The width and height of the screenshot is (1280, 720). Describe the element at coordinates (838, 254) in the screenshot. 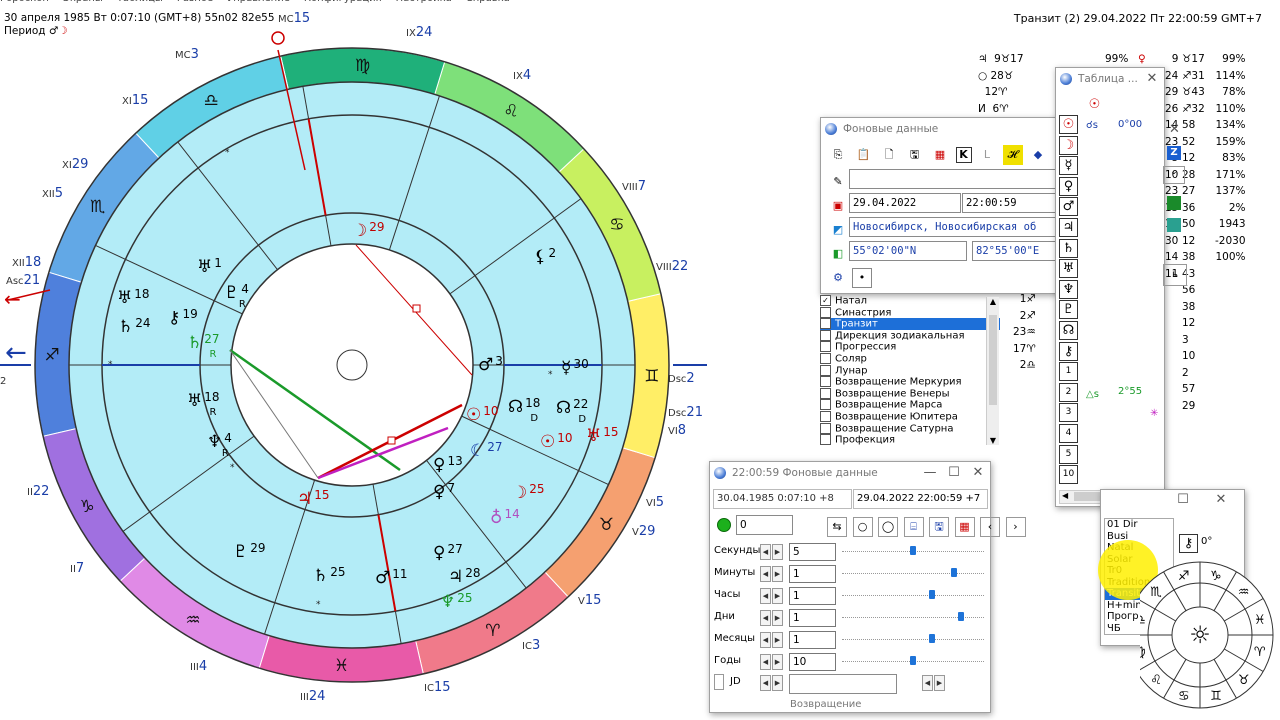

I see `coords-icon: ◧` at that location.